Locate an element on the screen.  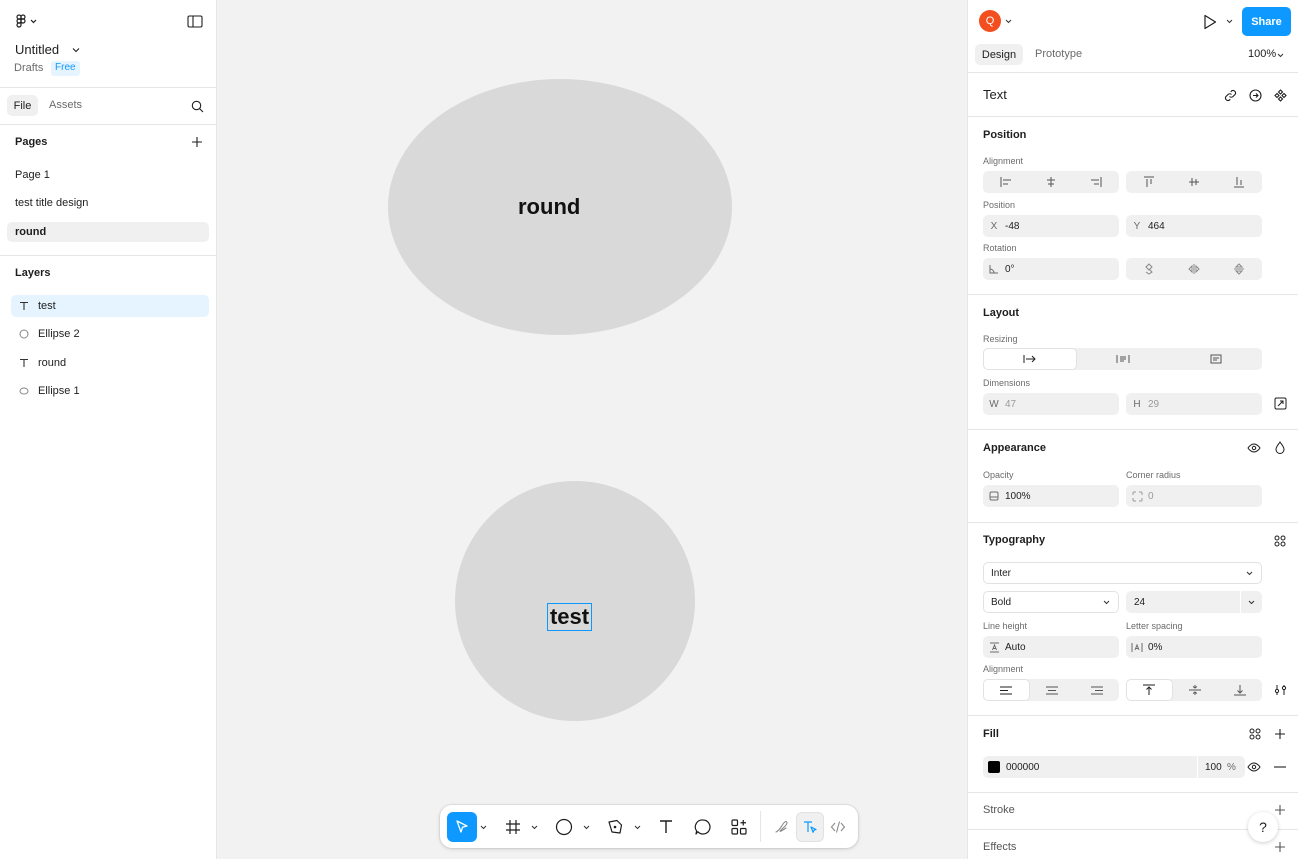
page-item: test title design is located at coordinates (108, 203).